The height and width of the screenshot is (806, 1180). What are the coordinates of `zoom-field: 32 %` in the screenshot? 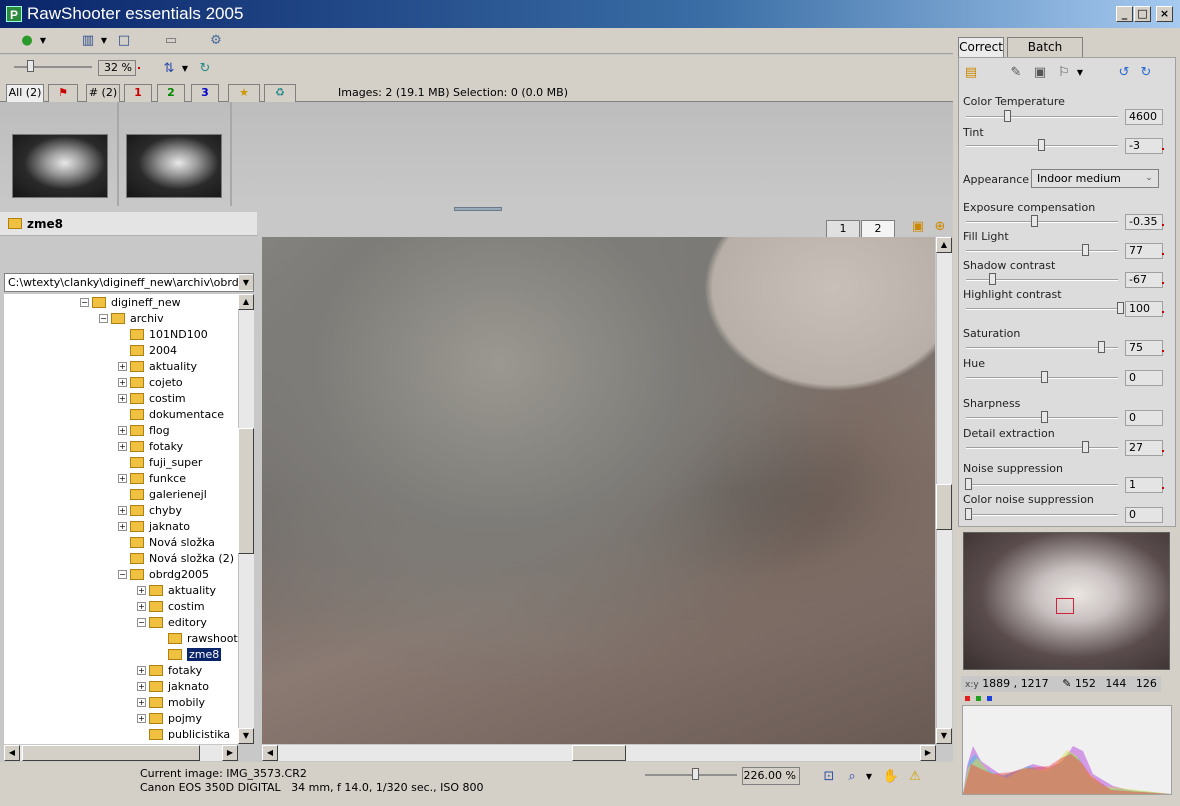 It's located at (117, 68).